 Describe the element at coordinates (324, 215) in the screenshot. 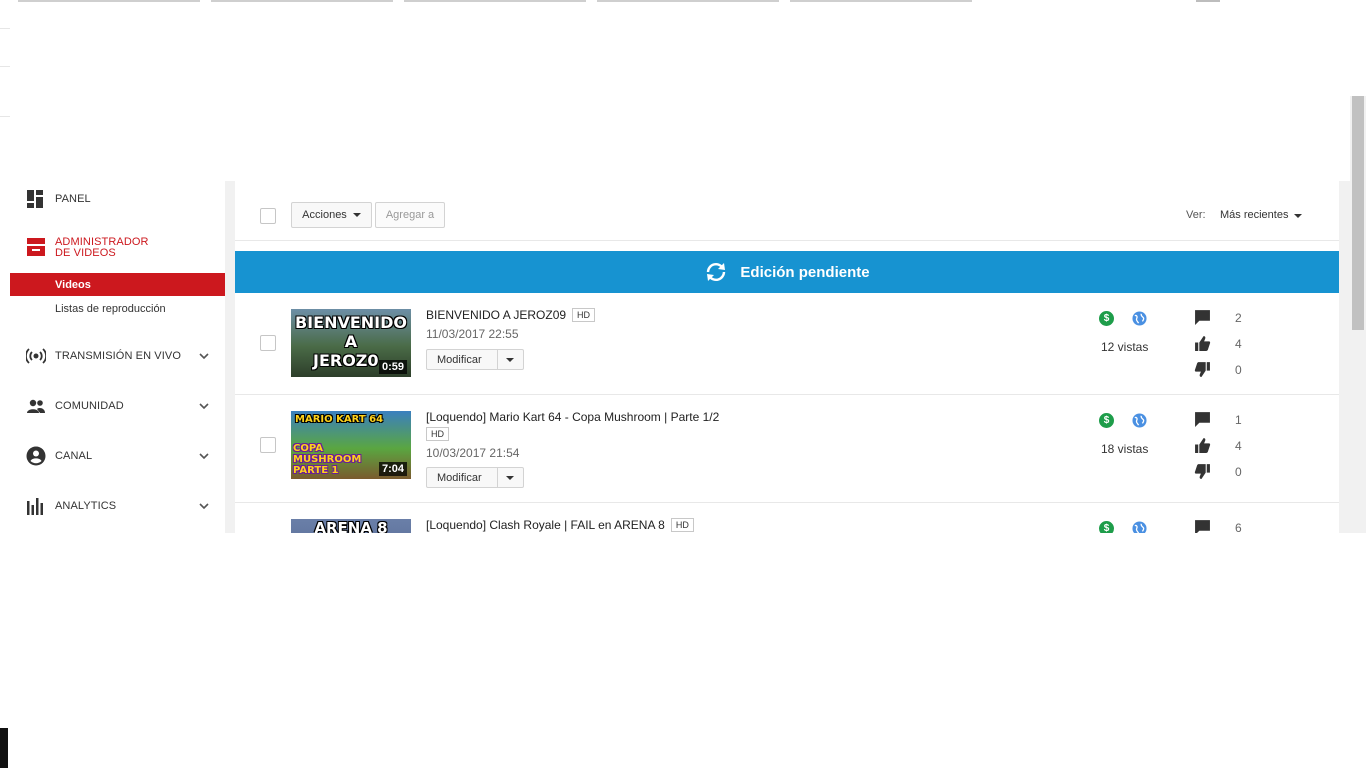

I see `actions-label: Acciones` at that location.